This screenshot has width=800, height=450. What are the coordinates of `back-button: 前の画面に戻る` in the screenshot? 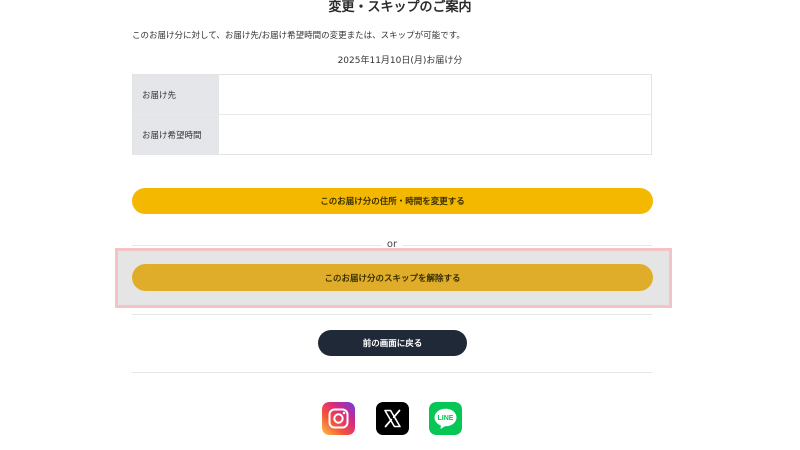 It's located at (392, 343).